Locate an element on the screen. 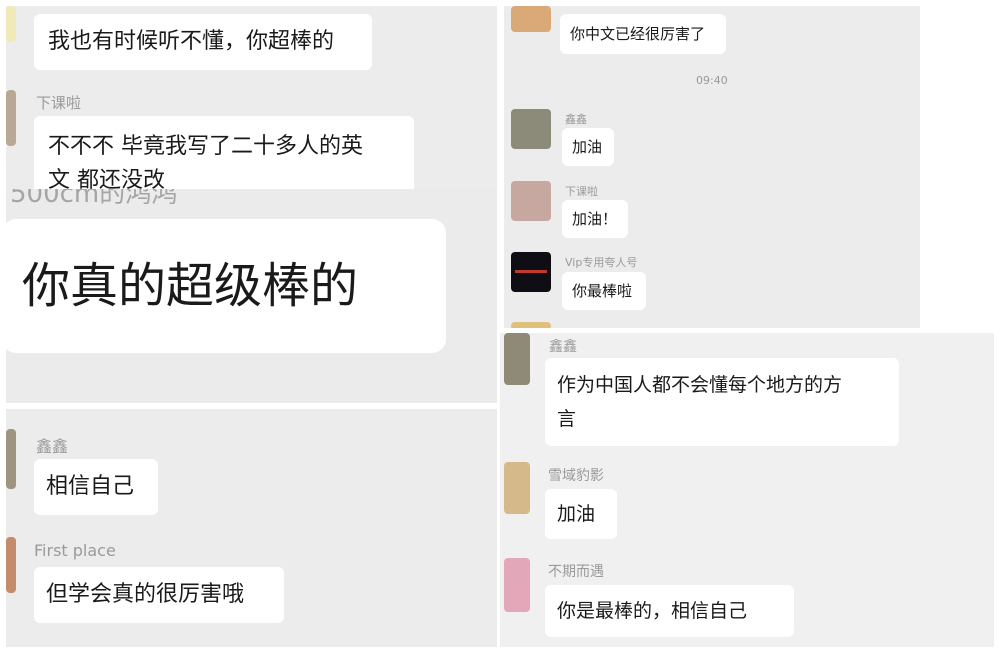 The height and width of the screenshot is (662, 1000). message-bubble: 你真的超级棒的 is located at coordinates (226, 286).